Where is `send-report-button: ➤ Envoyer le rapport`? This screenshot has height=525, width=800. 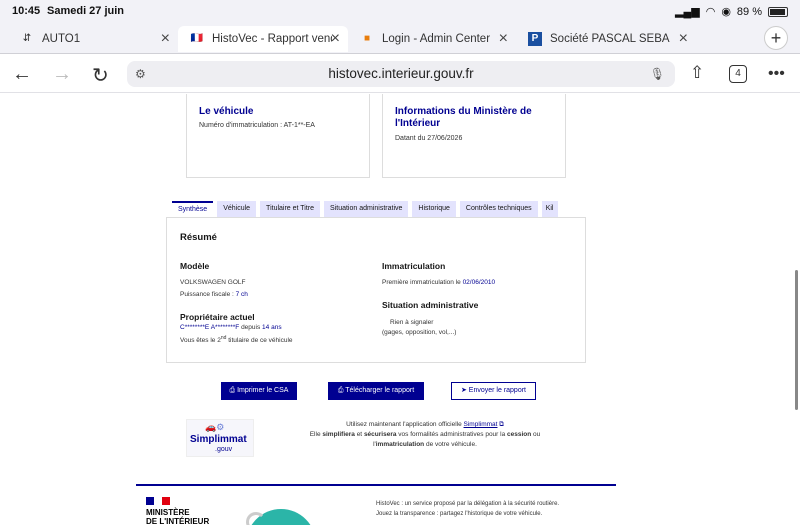 send-report-button: ➤ Envoyer le rapport is located at coordinates (493, 391).